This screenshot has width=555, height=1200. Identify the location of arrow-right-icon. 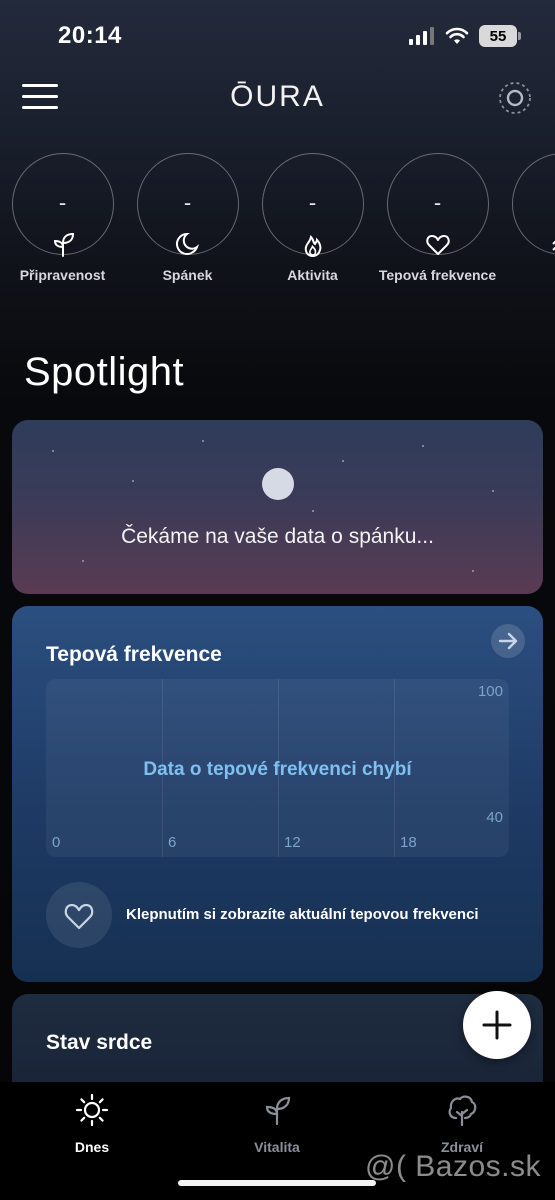
(508, 641).